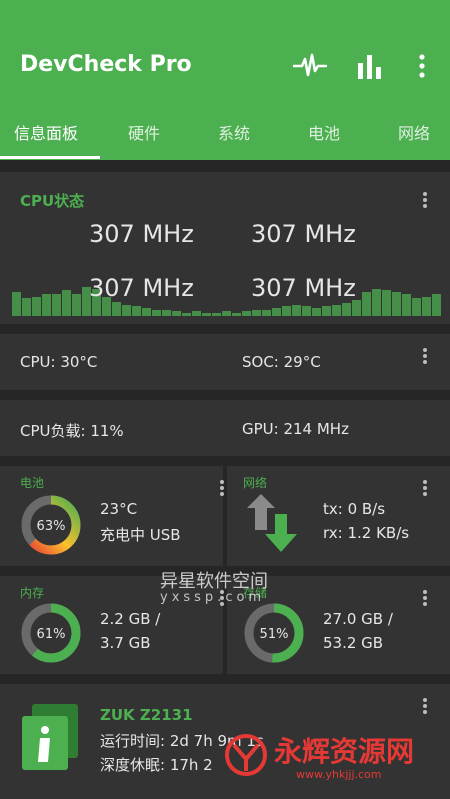 The height and width of the screenshot is (799, 450). Describe the element at coordinates (125, 643) in the screenshot. I see `memory-total: 3.7 GB` at that location.